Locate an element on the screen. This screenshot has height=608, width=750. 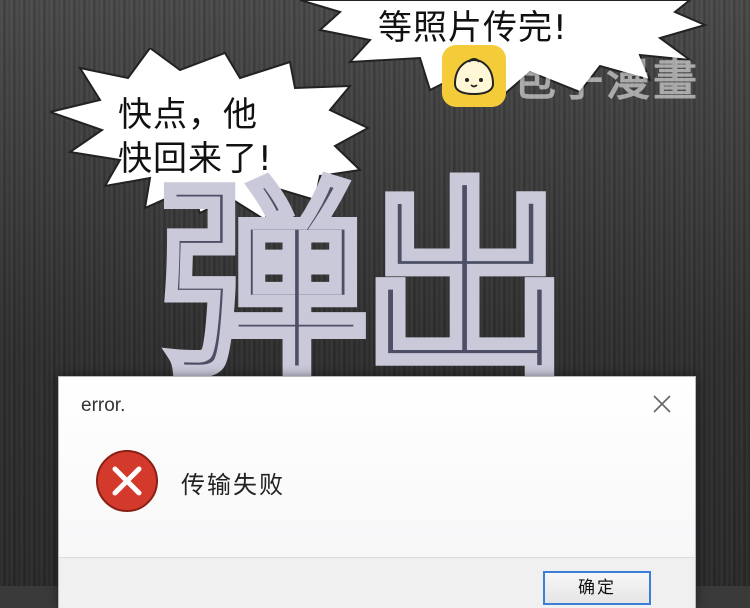
error-message: 传输失败 is located at coordinates (233, 485).